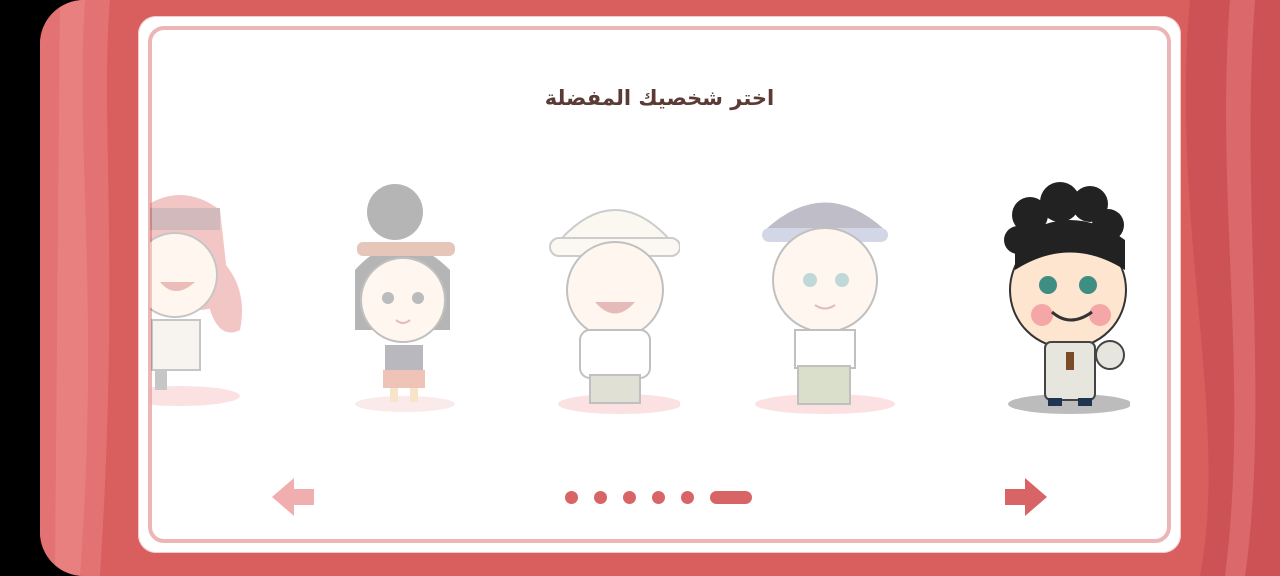  I want to click on character-girl-red-hair, so click(205, 295).